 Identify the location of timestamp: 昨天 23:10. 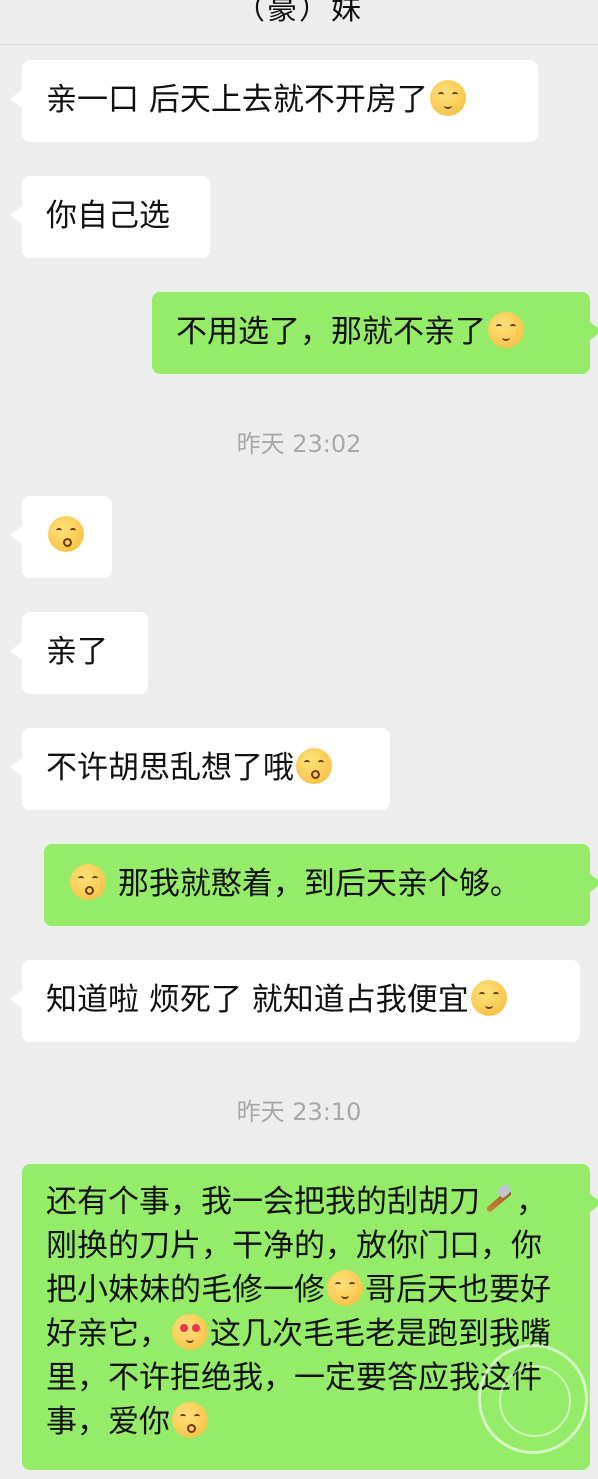
(299, 1112).